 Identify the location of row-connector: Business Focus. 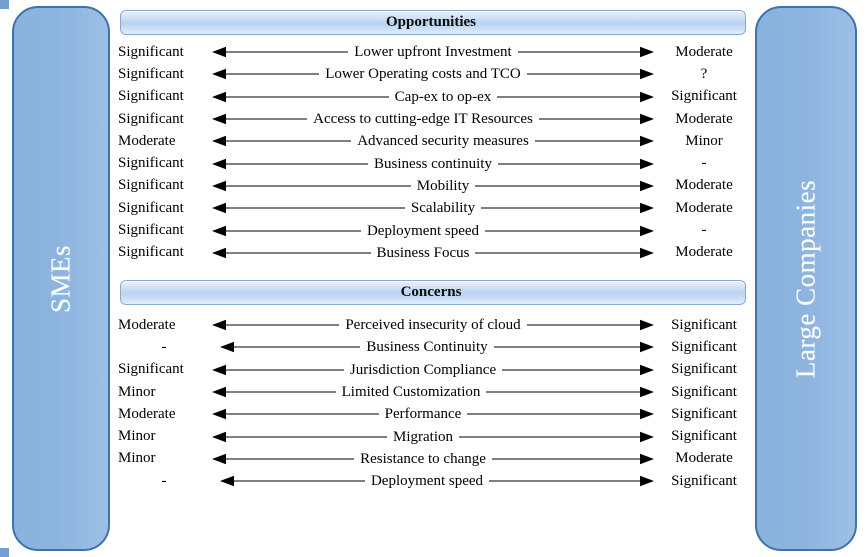
(433, 253).